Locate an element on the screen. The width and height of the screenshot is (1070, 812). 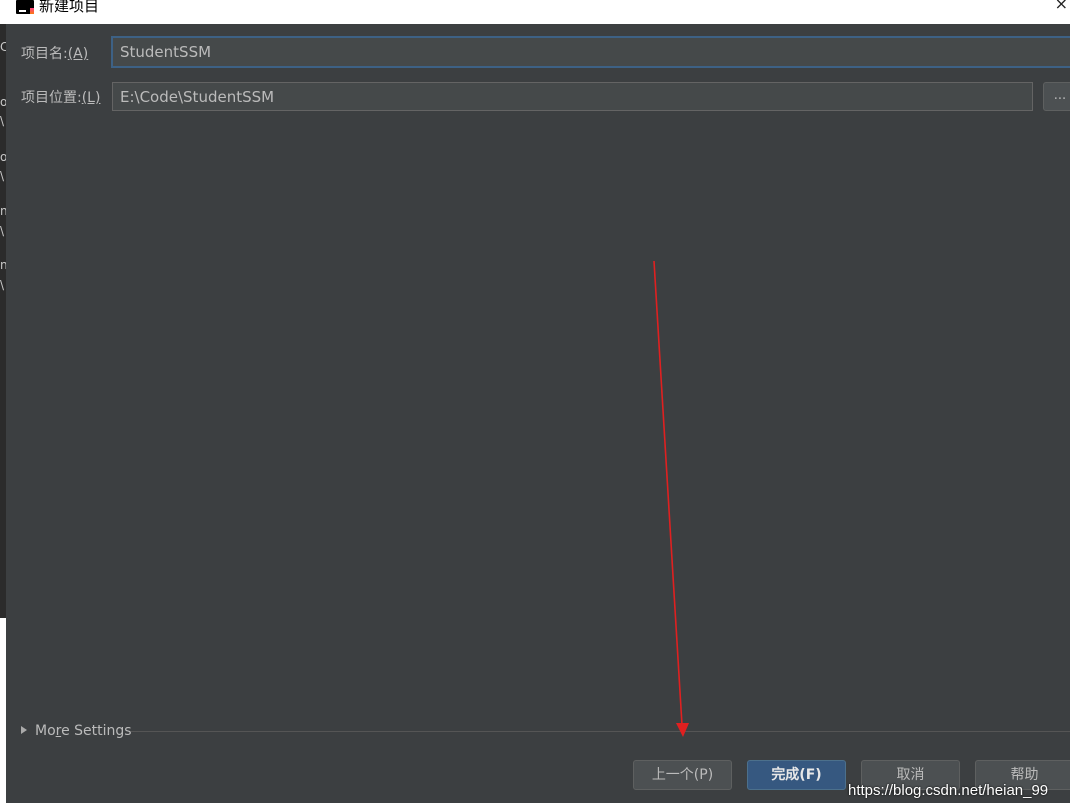
window-title: 新建项目 is located at coordinates (69, 7).